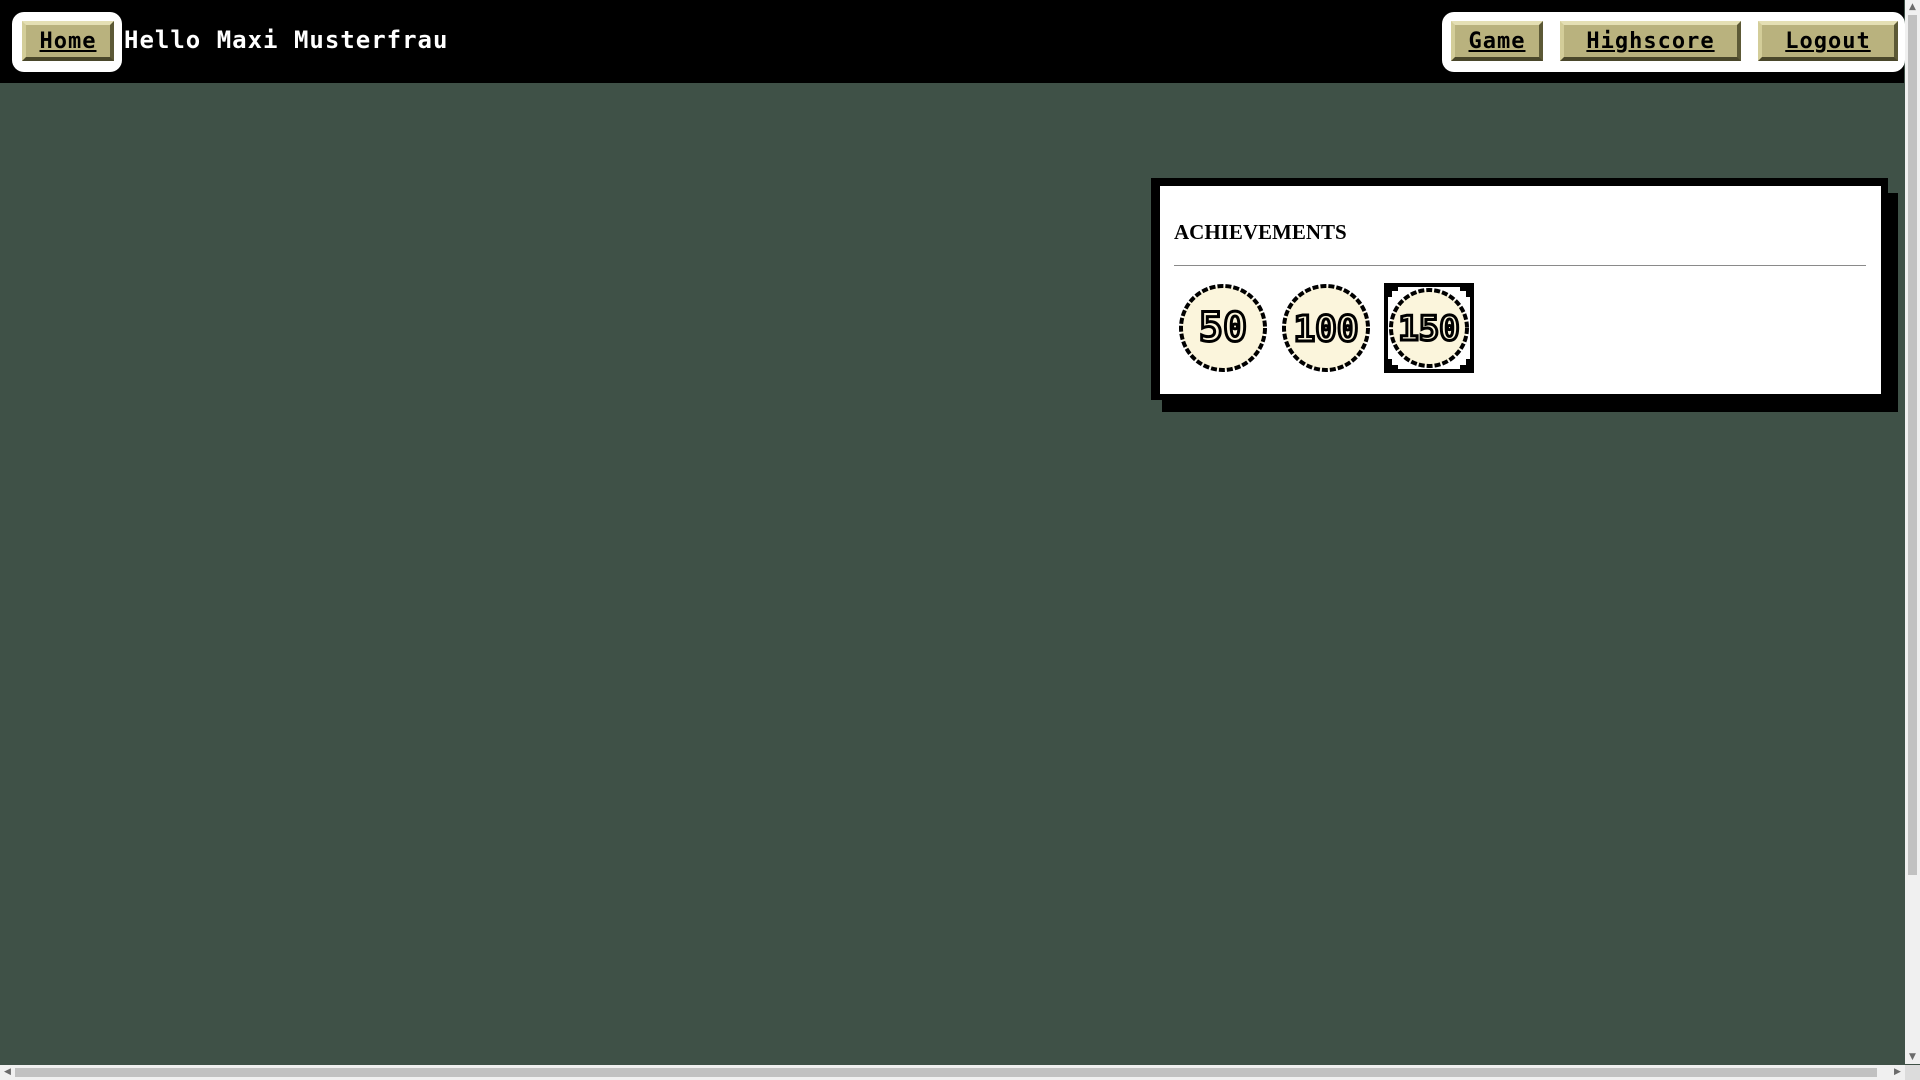 Image resolution: width=1920 pixels, height=1080 pixels. I want to click on scroll-right-icon: ▶, so click(1897, 1072).